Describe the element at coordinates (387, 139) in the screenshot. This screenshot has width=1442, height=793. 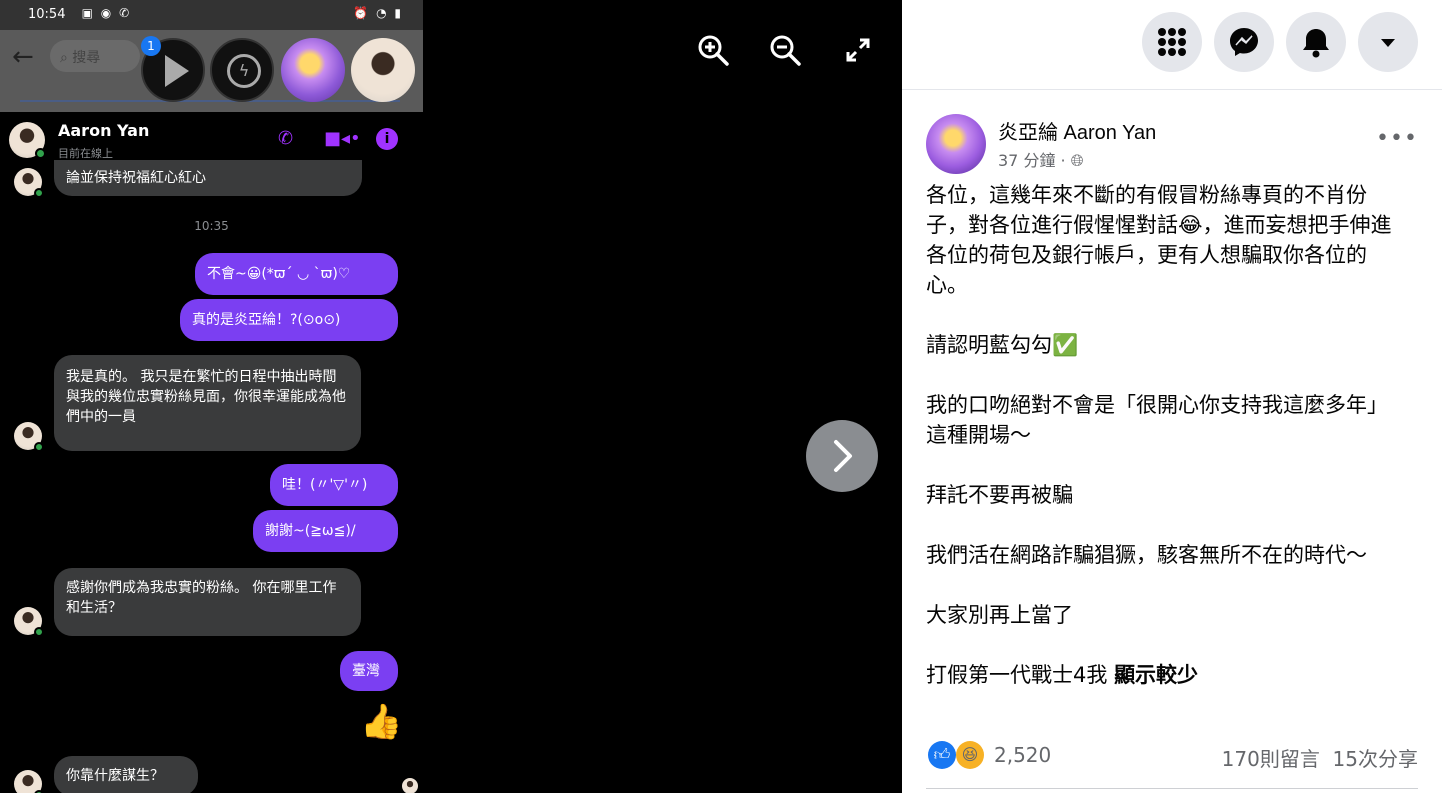
I see `info-icon: i` at that location.